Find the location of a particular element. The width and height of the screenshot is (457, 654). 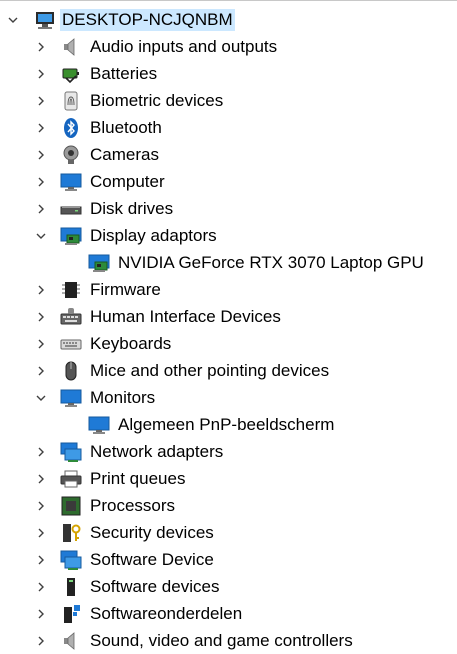

tree-node-pnp-monitor: Algemeen PnP-beeldscherm is located at coordinates (228, 424).